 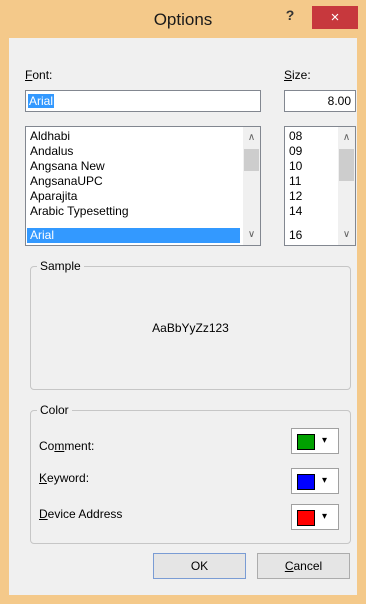 What do you see at coordinates (295, 166) in the screenshot?
I see `list-item: 10` at bounding box center [295, 166].